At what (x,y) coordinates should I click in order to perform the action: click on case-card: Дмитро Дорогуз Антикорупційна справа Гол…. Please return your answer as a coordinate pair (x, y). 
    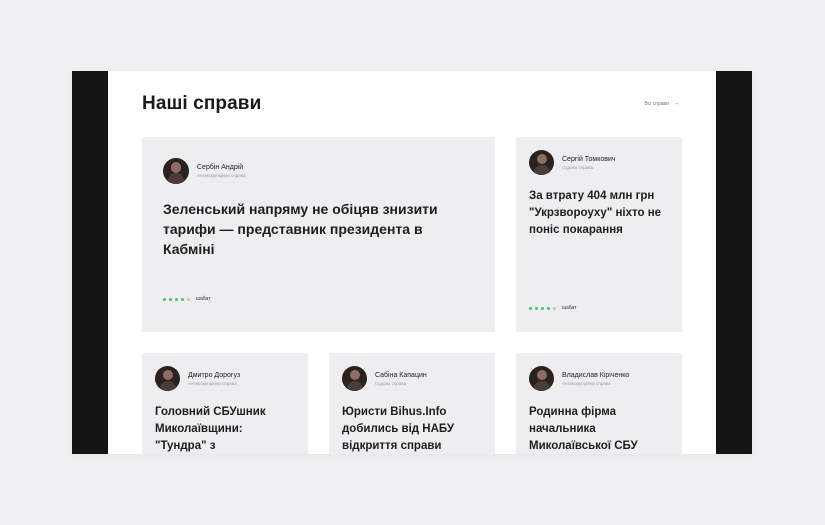
    Looking at the image, I should click on (225, 403).